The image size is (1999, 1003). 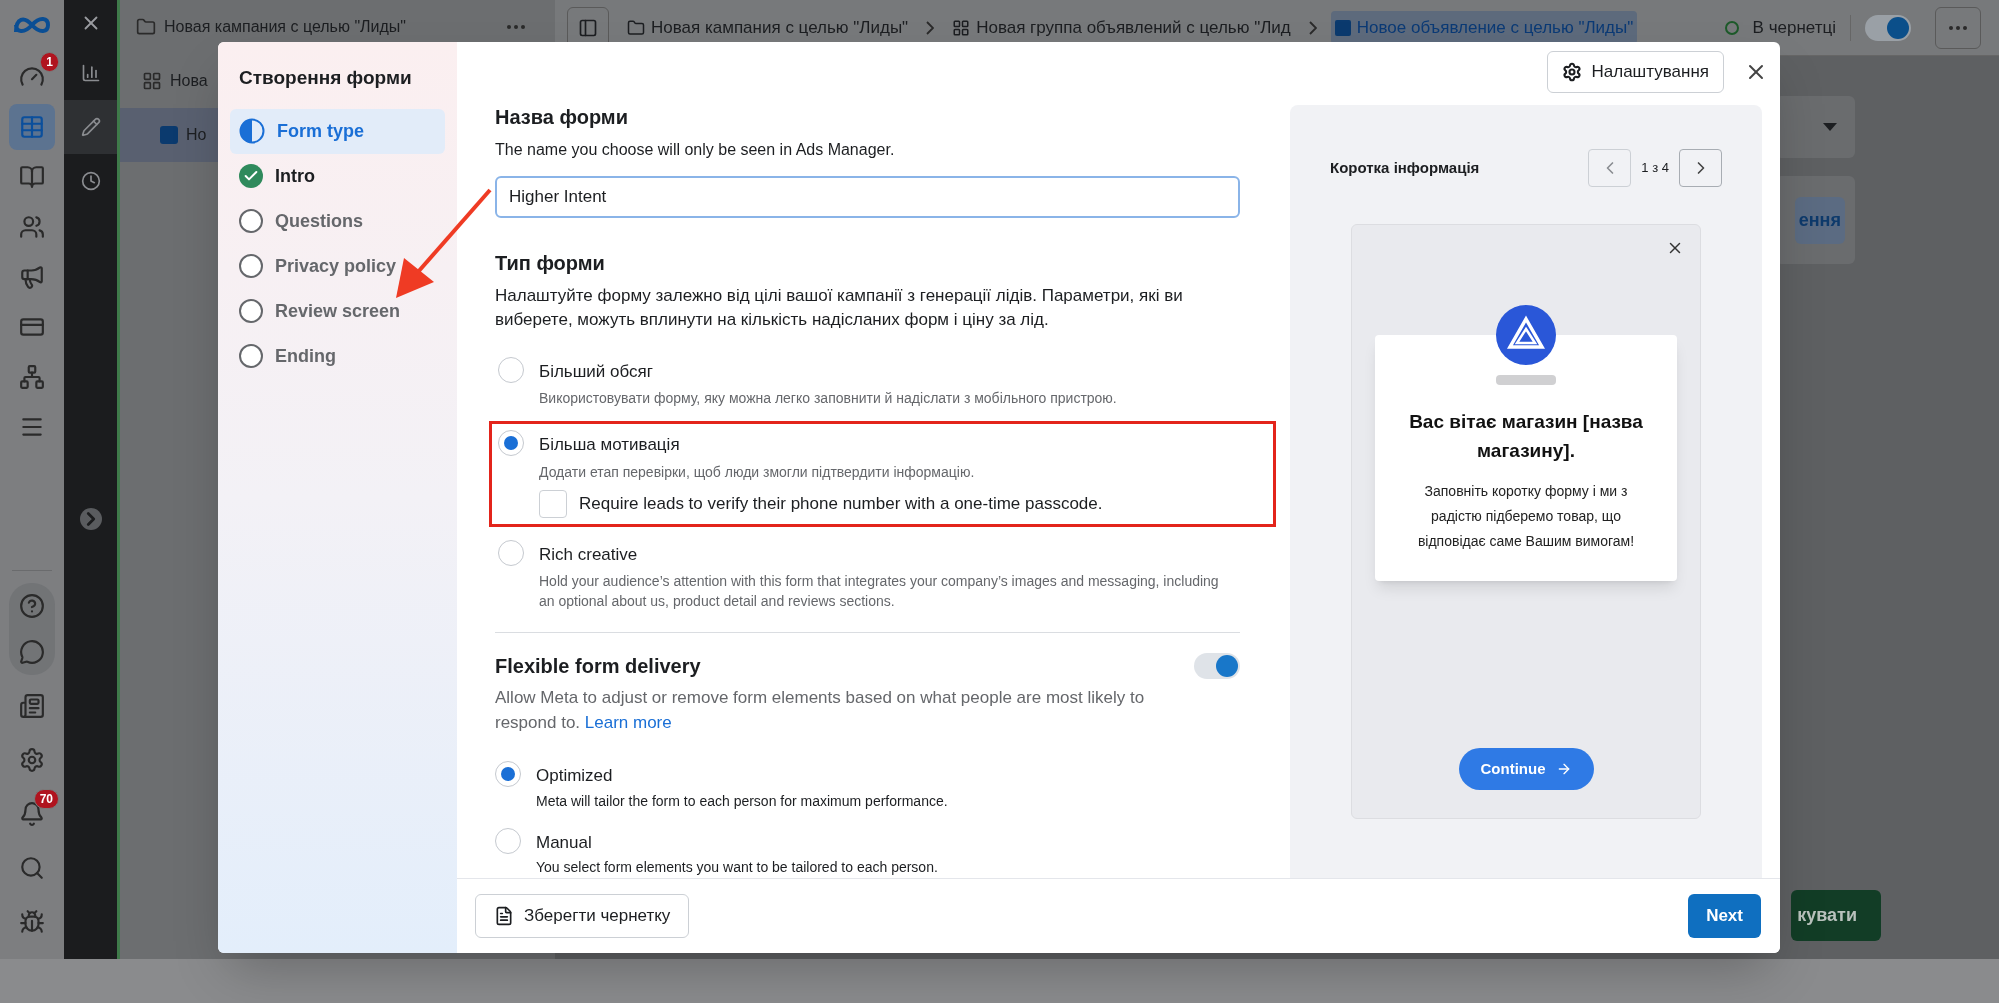 I want to click on option-description: Додати етап перевірки, щоб люди змогли підтвердити інформацію., so click(x=757, y=472).